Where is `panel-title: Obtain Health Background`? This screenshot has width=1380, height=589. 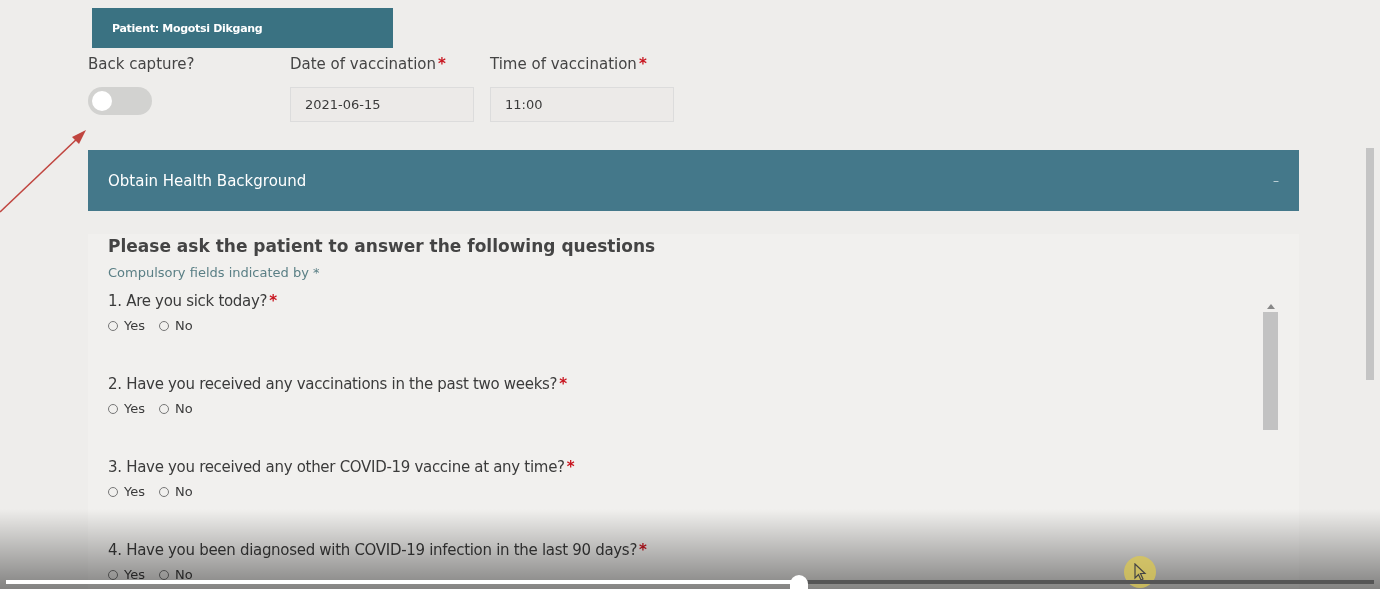
panel-title: Obtain Health Background is located at coordinates (207, 180).